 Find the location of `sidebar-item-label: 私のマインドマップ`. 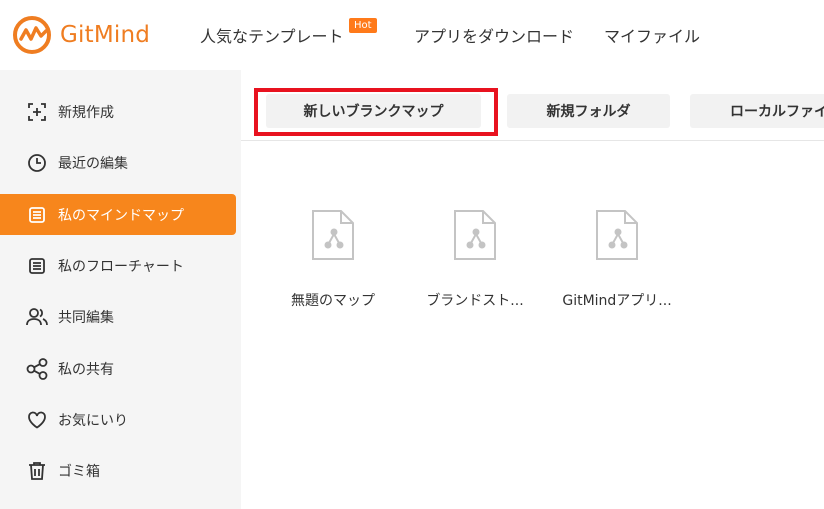

sidebar-item-label: 私のマインドマップ is located at coordinates (121, 215).